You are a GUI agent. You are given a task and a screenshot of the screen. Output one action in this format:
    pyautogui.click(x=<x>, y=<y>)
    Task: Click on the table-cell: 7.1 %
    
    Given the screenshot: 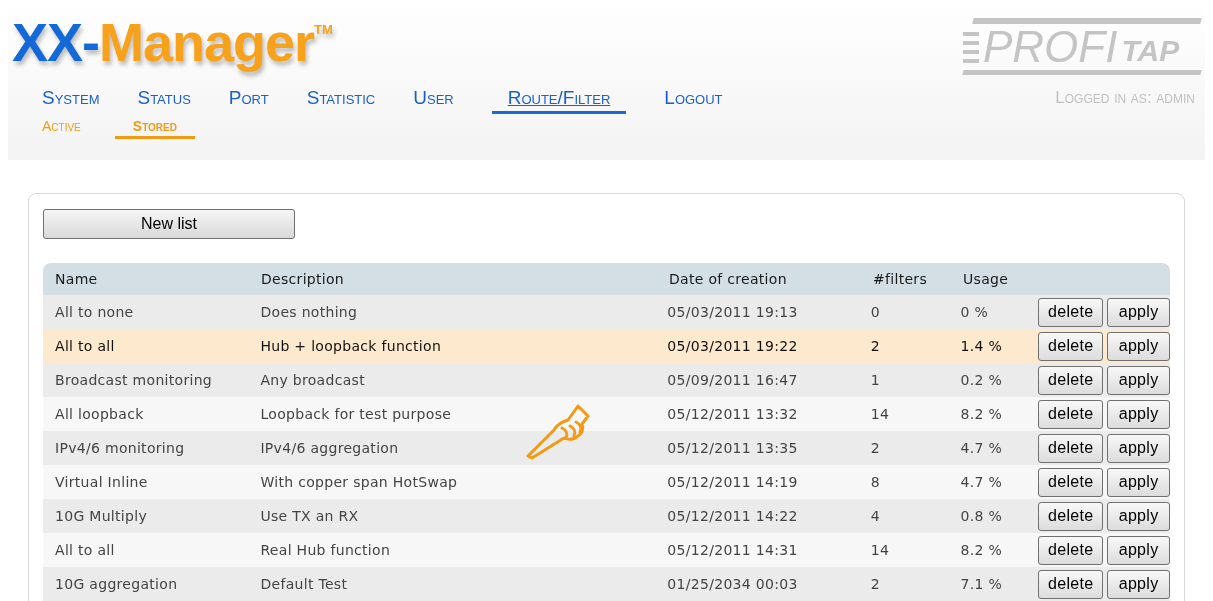 What is the action you would take?
    pyautogui.click(x=981, y=583)
    